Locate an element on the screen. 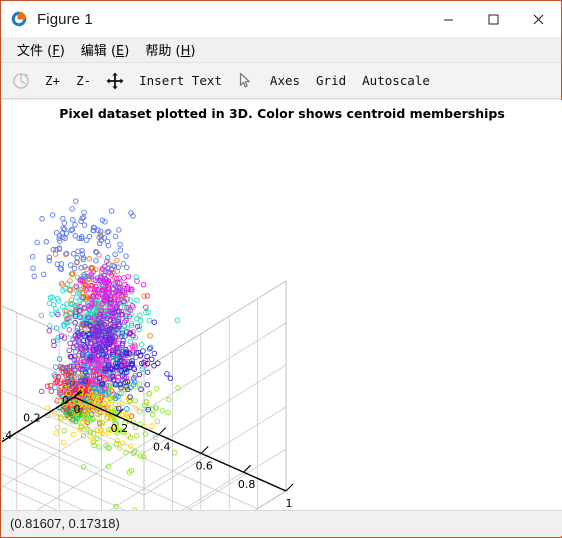  cursor-arrow-icon is located at coordinates (245, 80).